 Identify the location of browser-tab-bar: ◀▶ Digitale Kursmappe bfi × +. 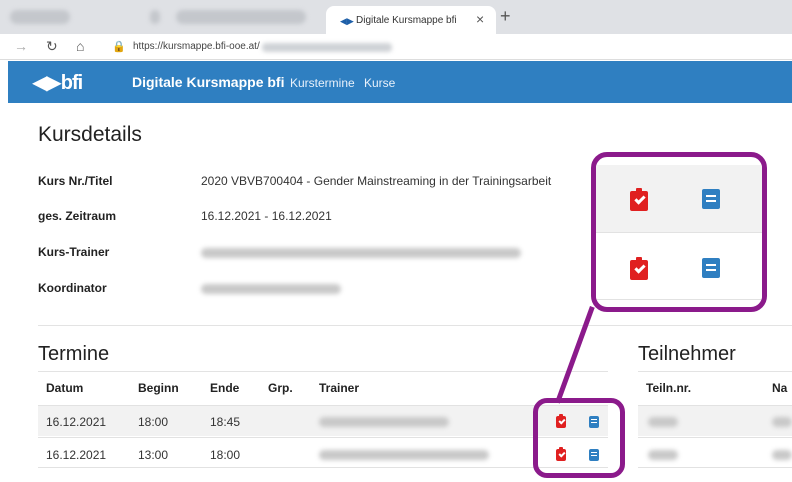
(396, 17).